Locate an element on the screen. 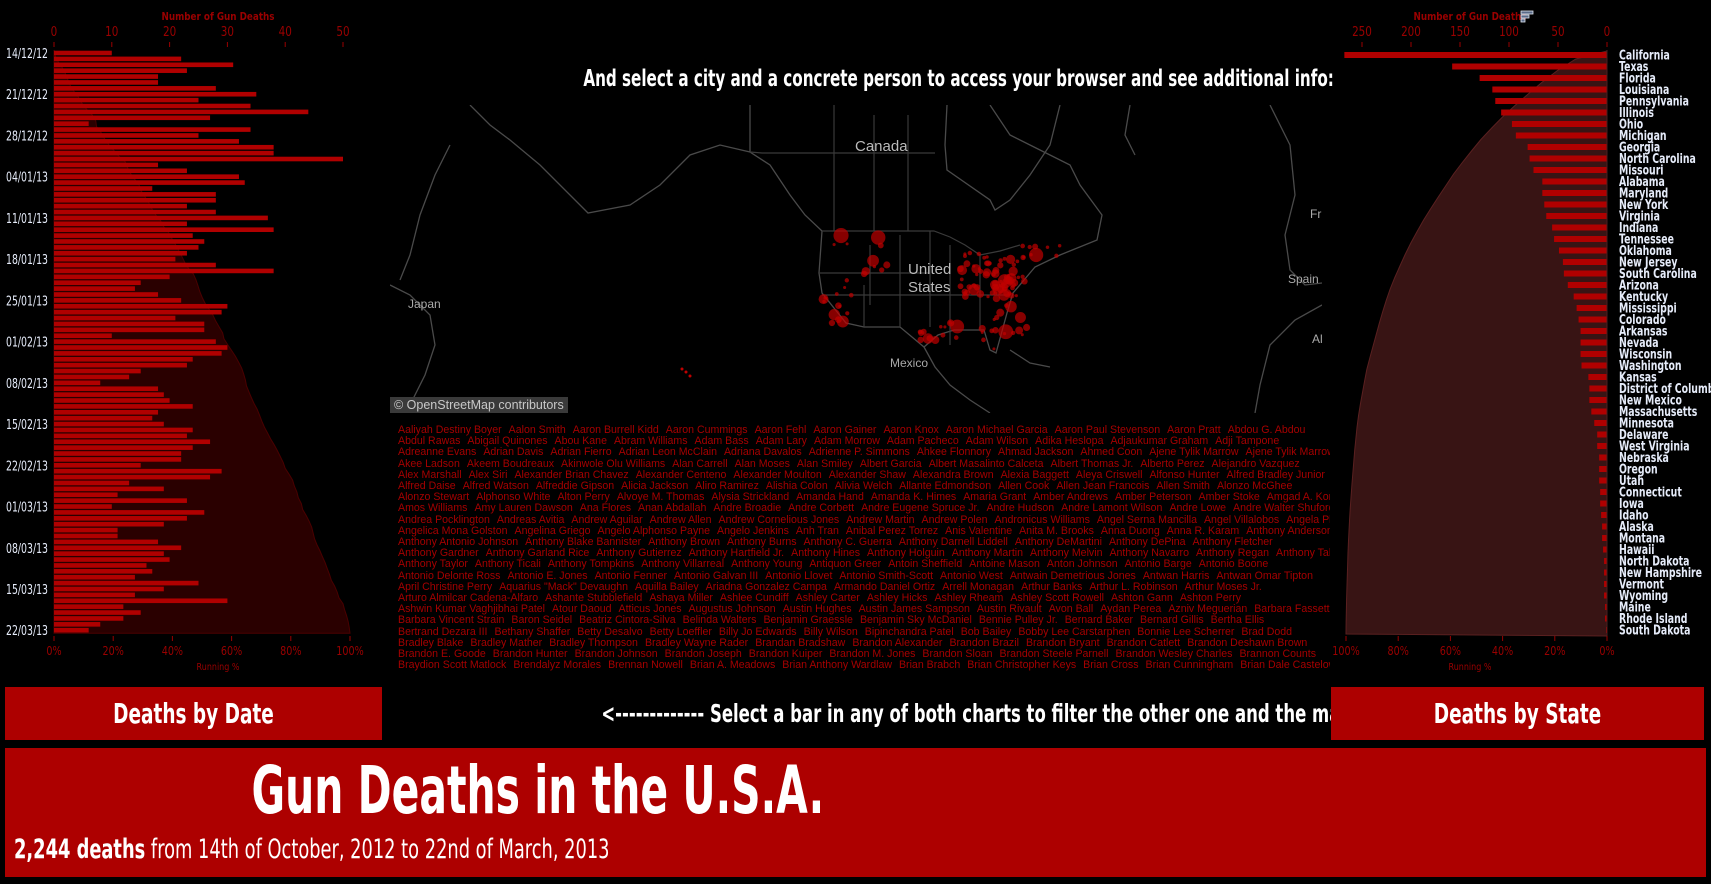  victim-name: Antwan Harris is located at coordinates (1176, 576).